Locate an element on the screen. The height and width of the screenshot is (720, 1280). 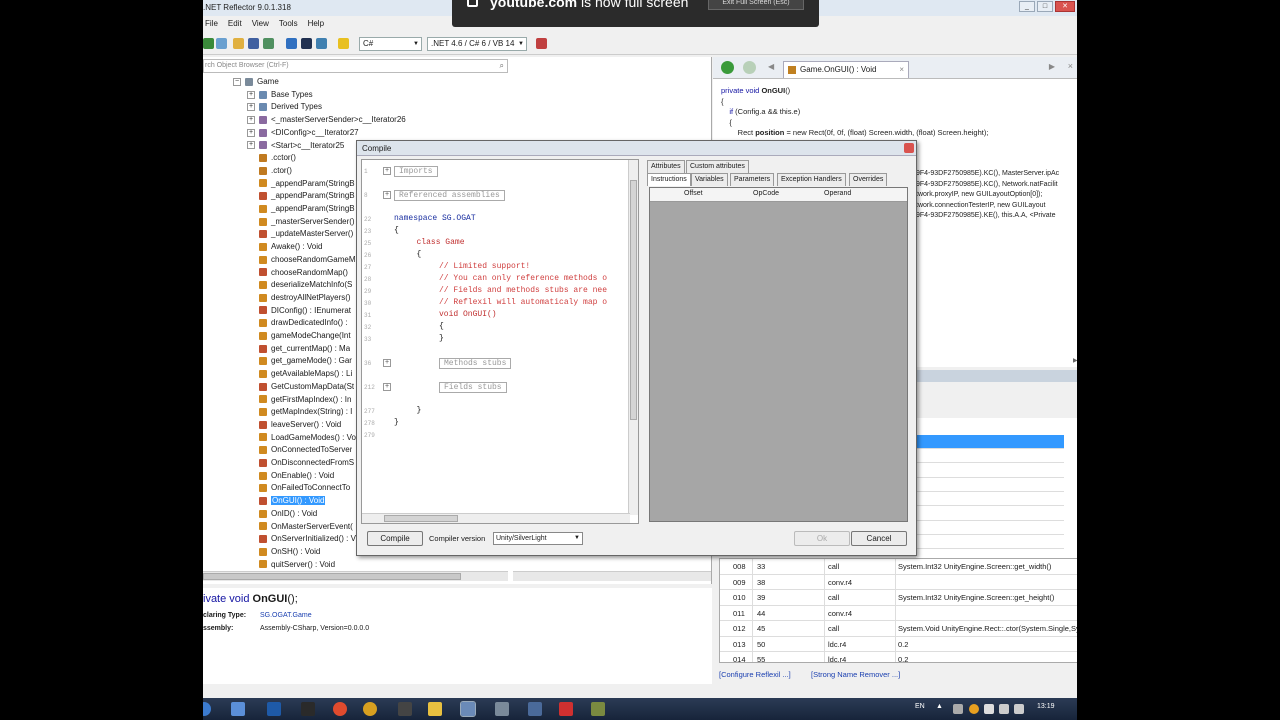
tree-item: − Game is located at coordinates (256, 82).